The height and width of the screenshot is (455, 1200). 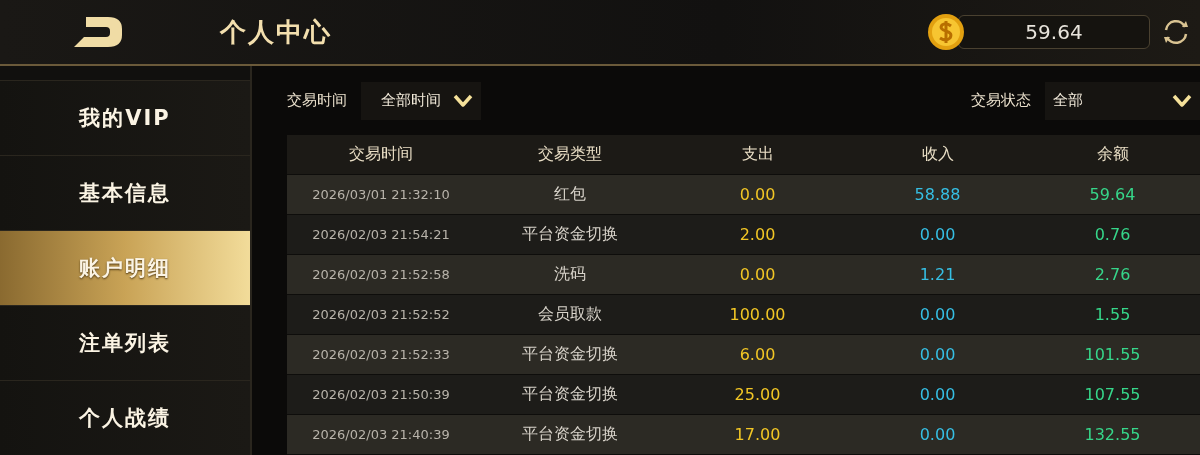 I want to click on filter-dropdown: 全部时间, so click(x=421, y=100).